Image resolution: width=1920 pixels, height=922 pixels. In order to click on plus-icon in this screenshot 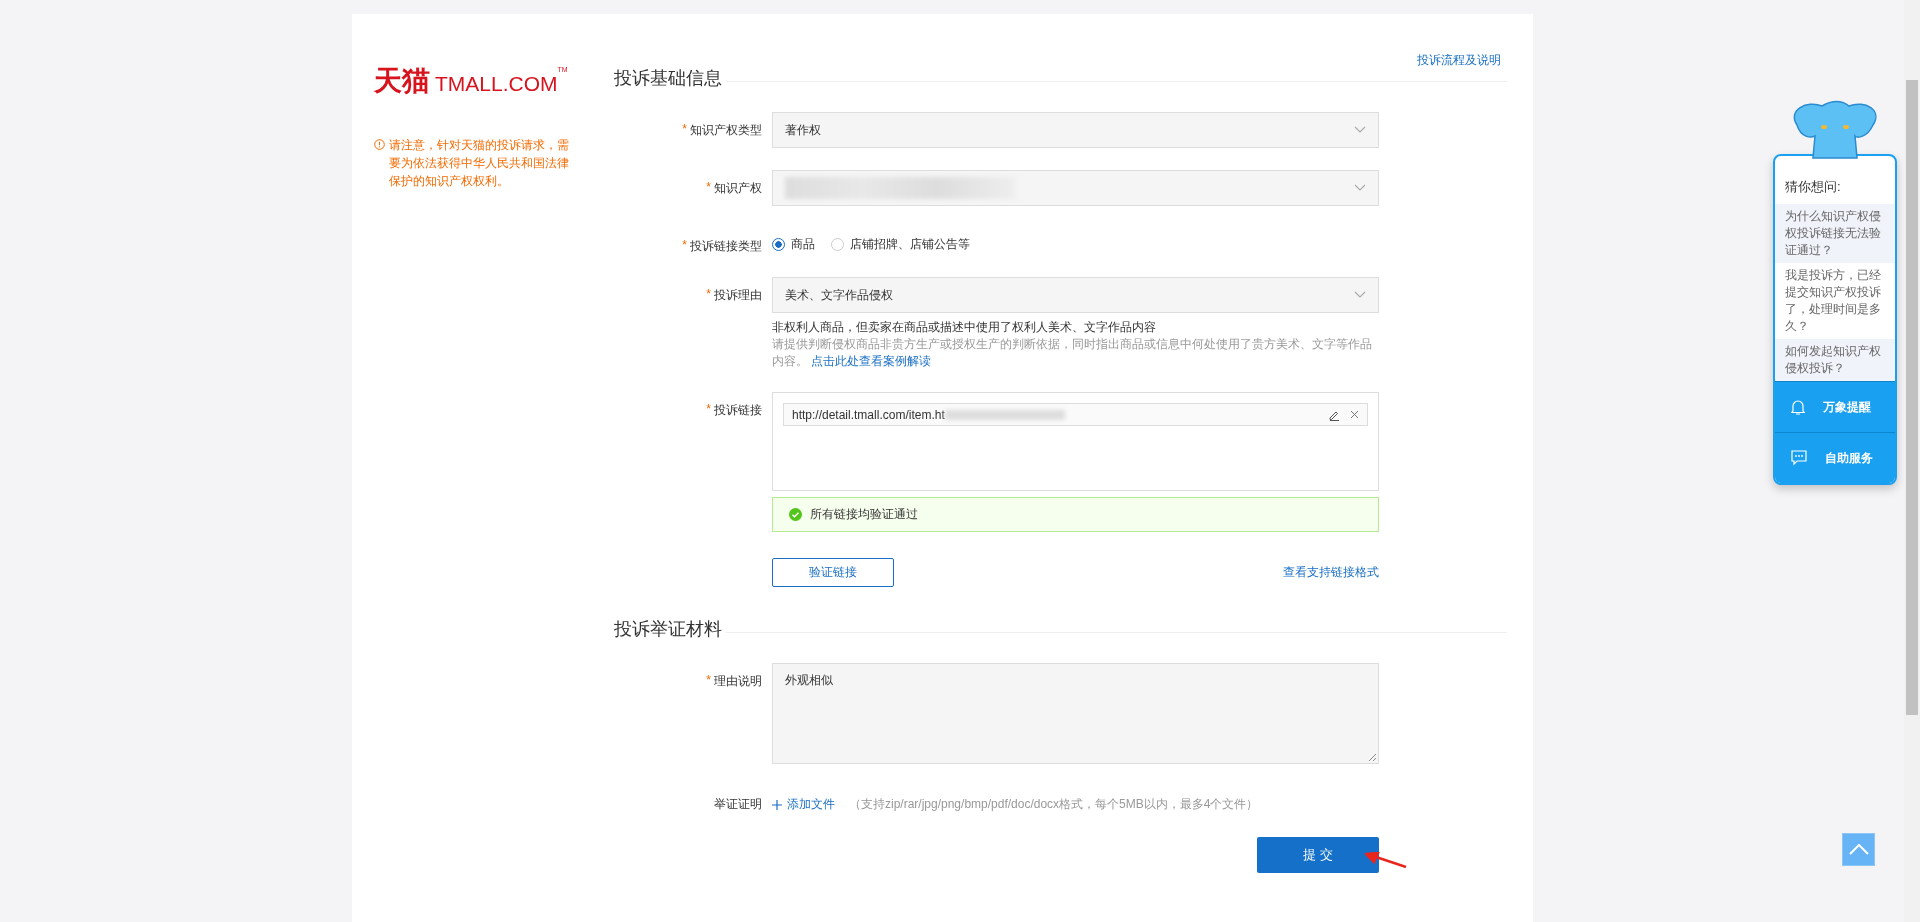, I will do `click(777, 804)`.